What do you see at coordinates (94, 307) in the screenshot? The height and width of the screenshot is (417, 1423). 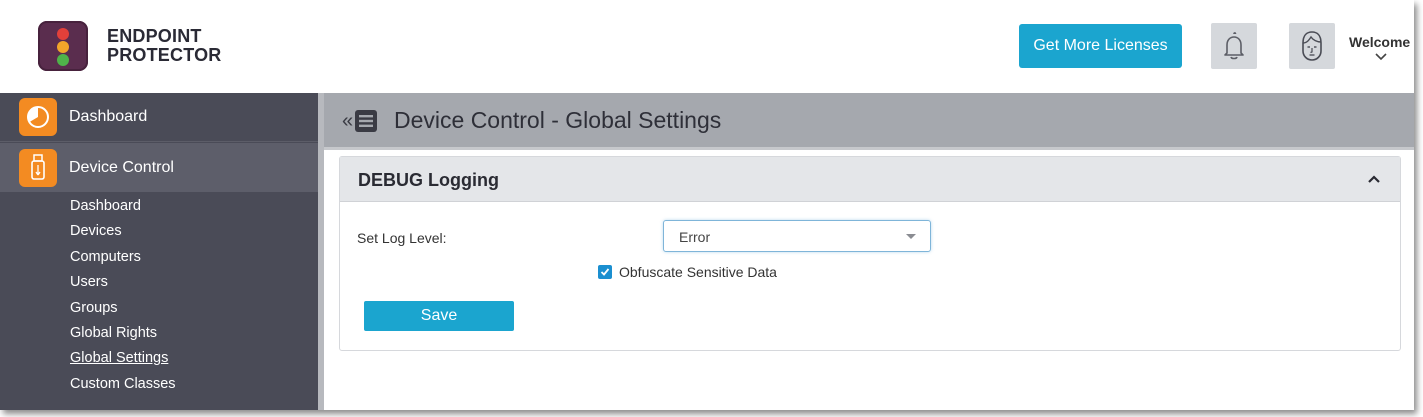 I see `submenu-item-label: Groups` at bounding box center [94, 307].